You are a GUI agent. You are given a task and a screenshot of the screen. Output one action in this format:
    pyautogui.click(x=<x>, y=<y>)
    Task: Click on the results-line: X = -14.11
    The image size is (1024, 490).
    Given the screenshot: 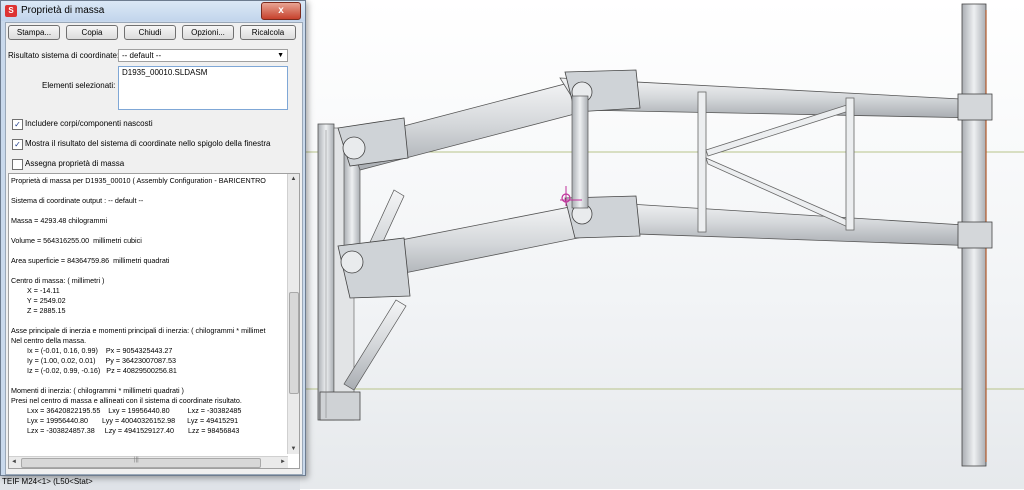 What is the action you would take?
    pyautogui.click(x=35, y=290)
    